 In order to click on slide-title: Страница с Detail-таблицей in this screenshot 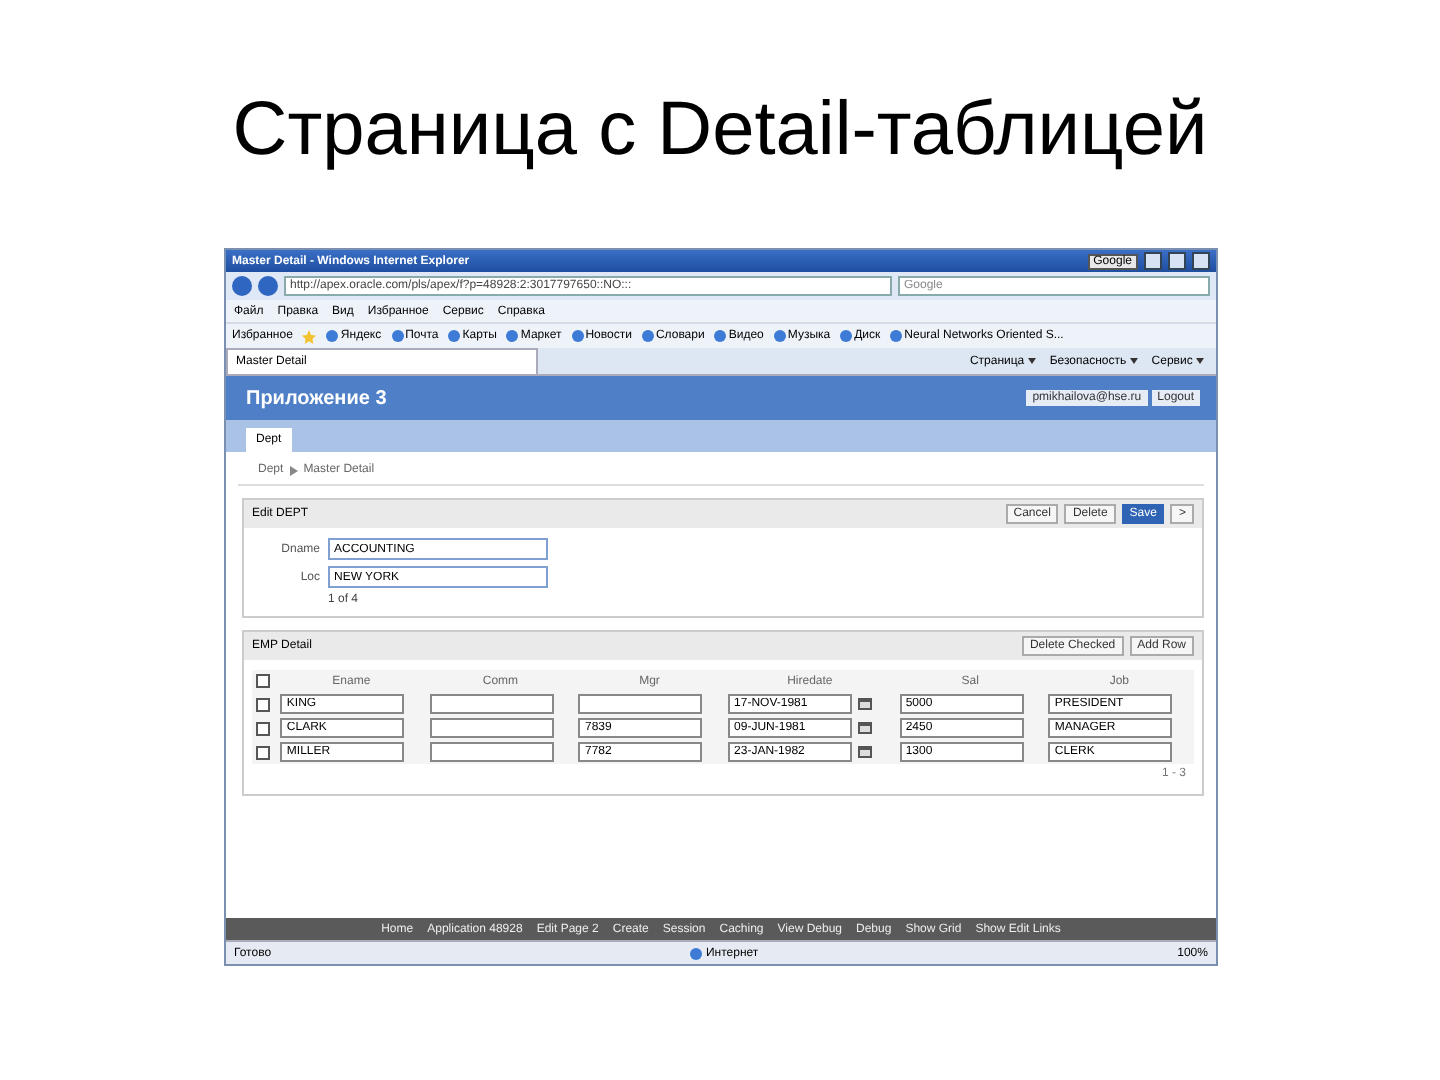, I will do `click(720, 131)`.